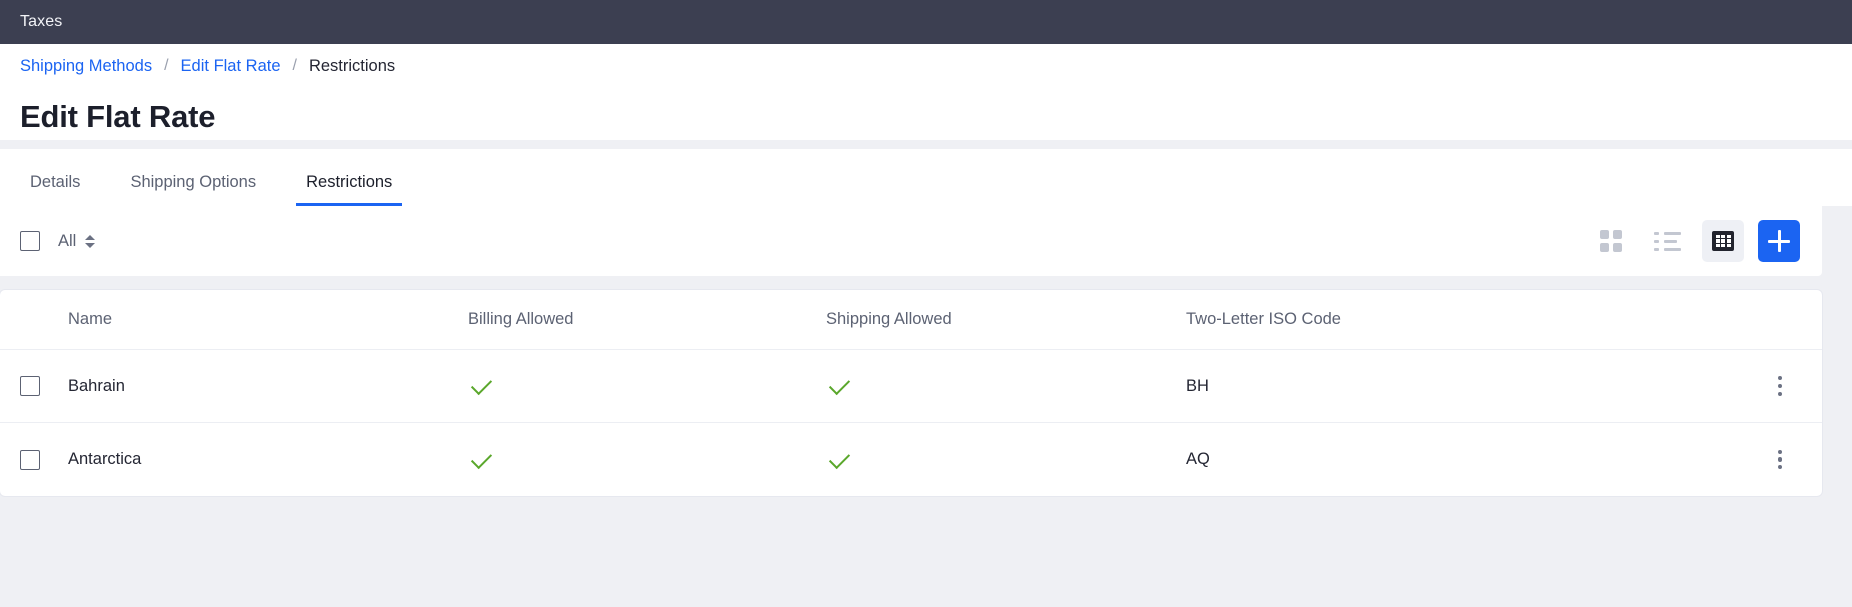 This screenshot has height=607, width=1852. What do you see at coordinates (926, 177) in the screenshot?
I see `tab-bar: Details Shipping Options Restrictions` at bounding box center [926, 177].